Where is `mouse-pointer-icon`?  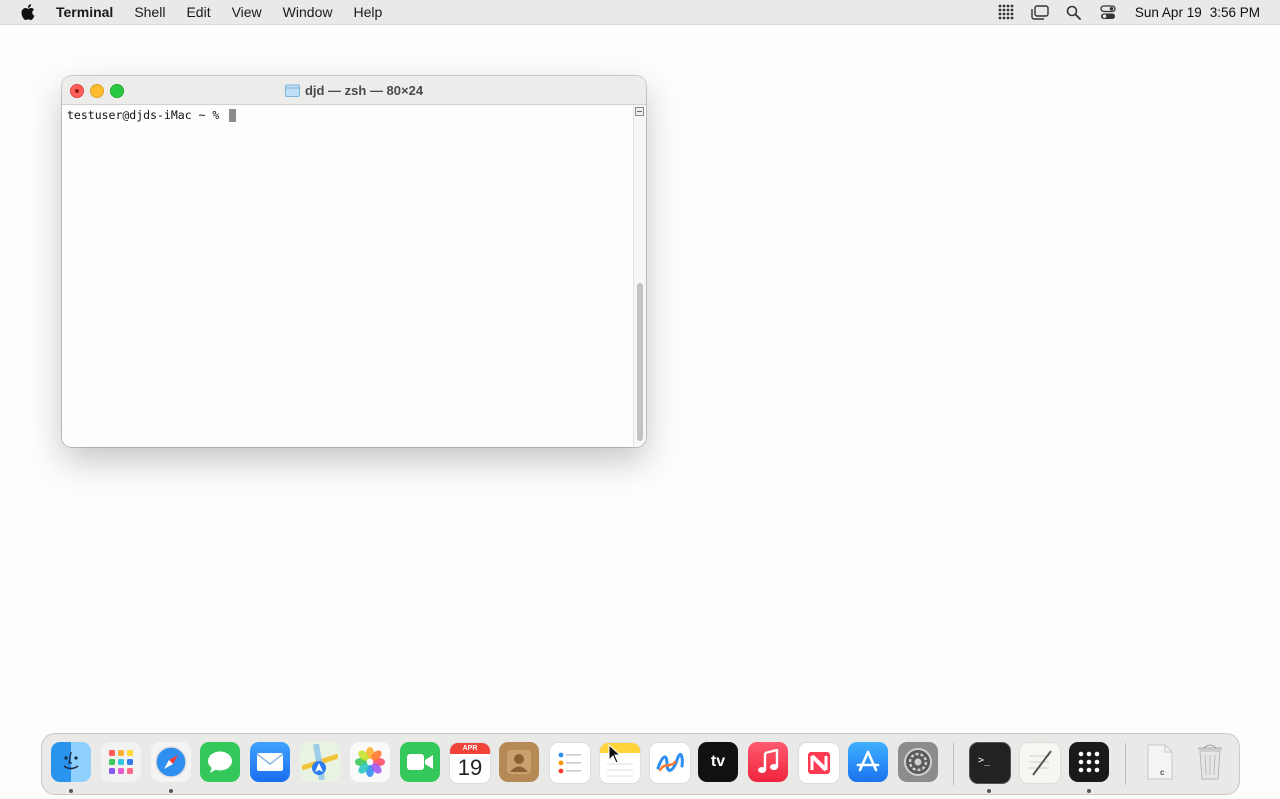 mouse-pointer-icon is located at coordinates (615, 754).